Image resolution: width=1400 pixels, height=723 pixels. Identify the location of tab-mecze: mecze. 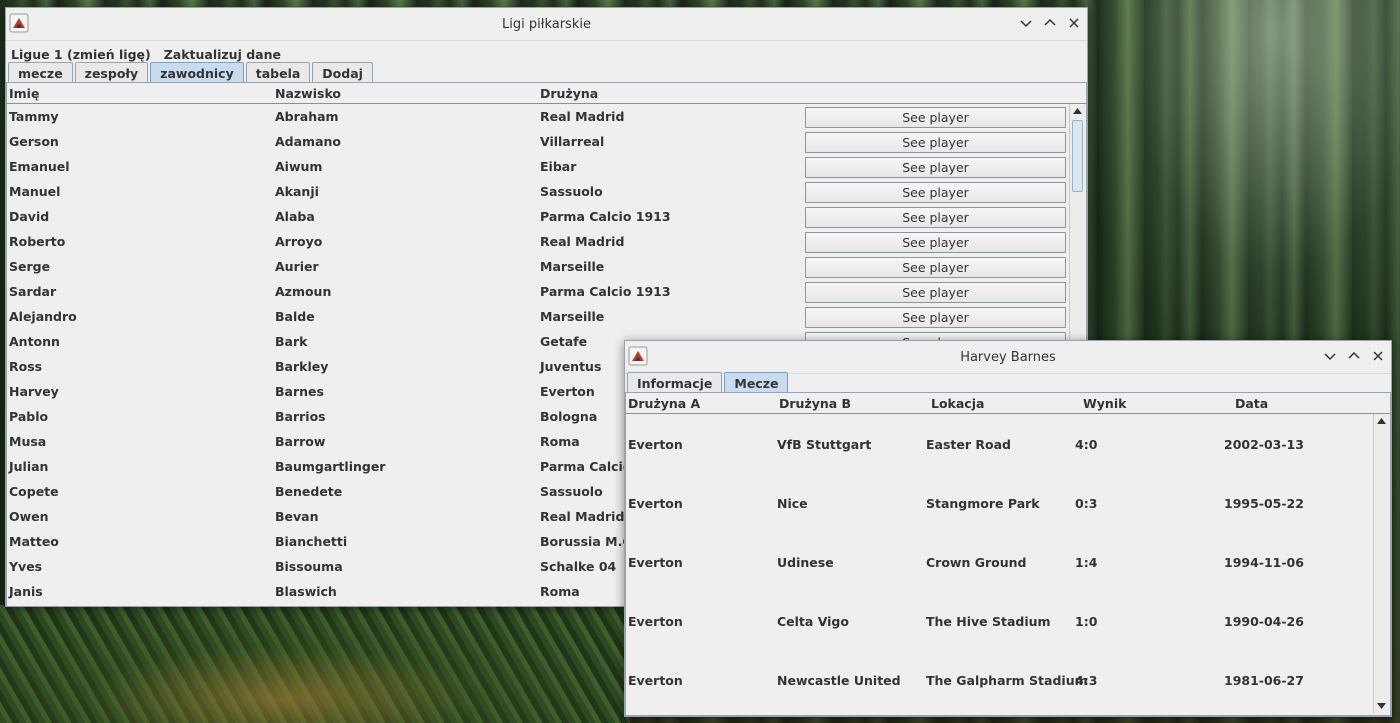
(40, 72).